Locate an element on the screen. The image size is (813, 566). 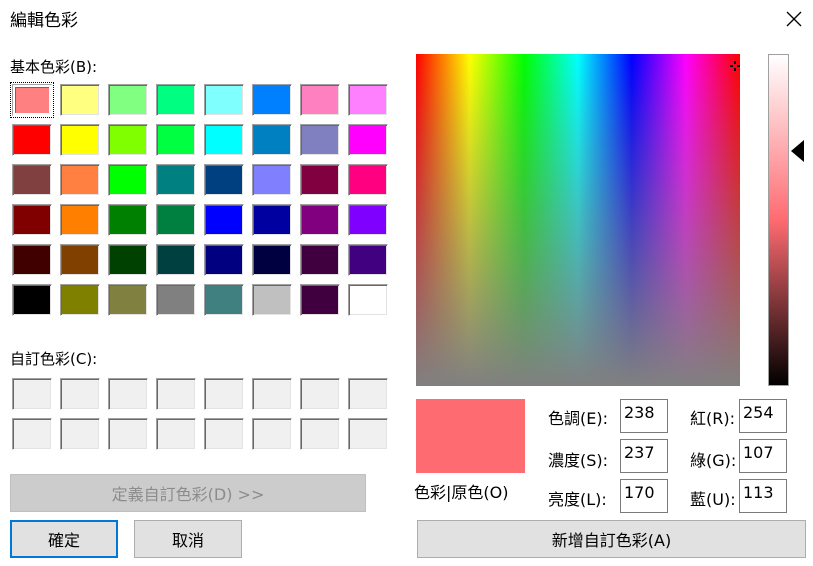
ok-button: 確定 is located at coordinates (64, 539).